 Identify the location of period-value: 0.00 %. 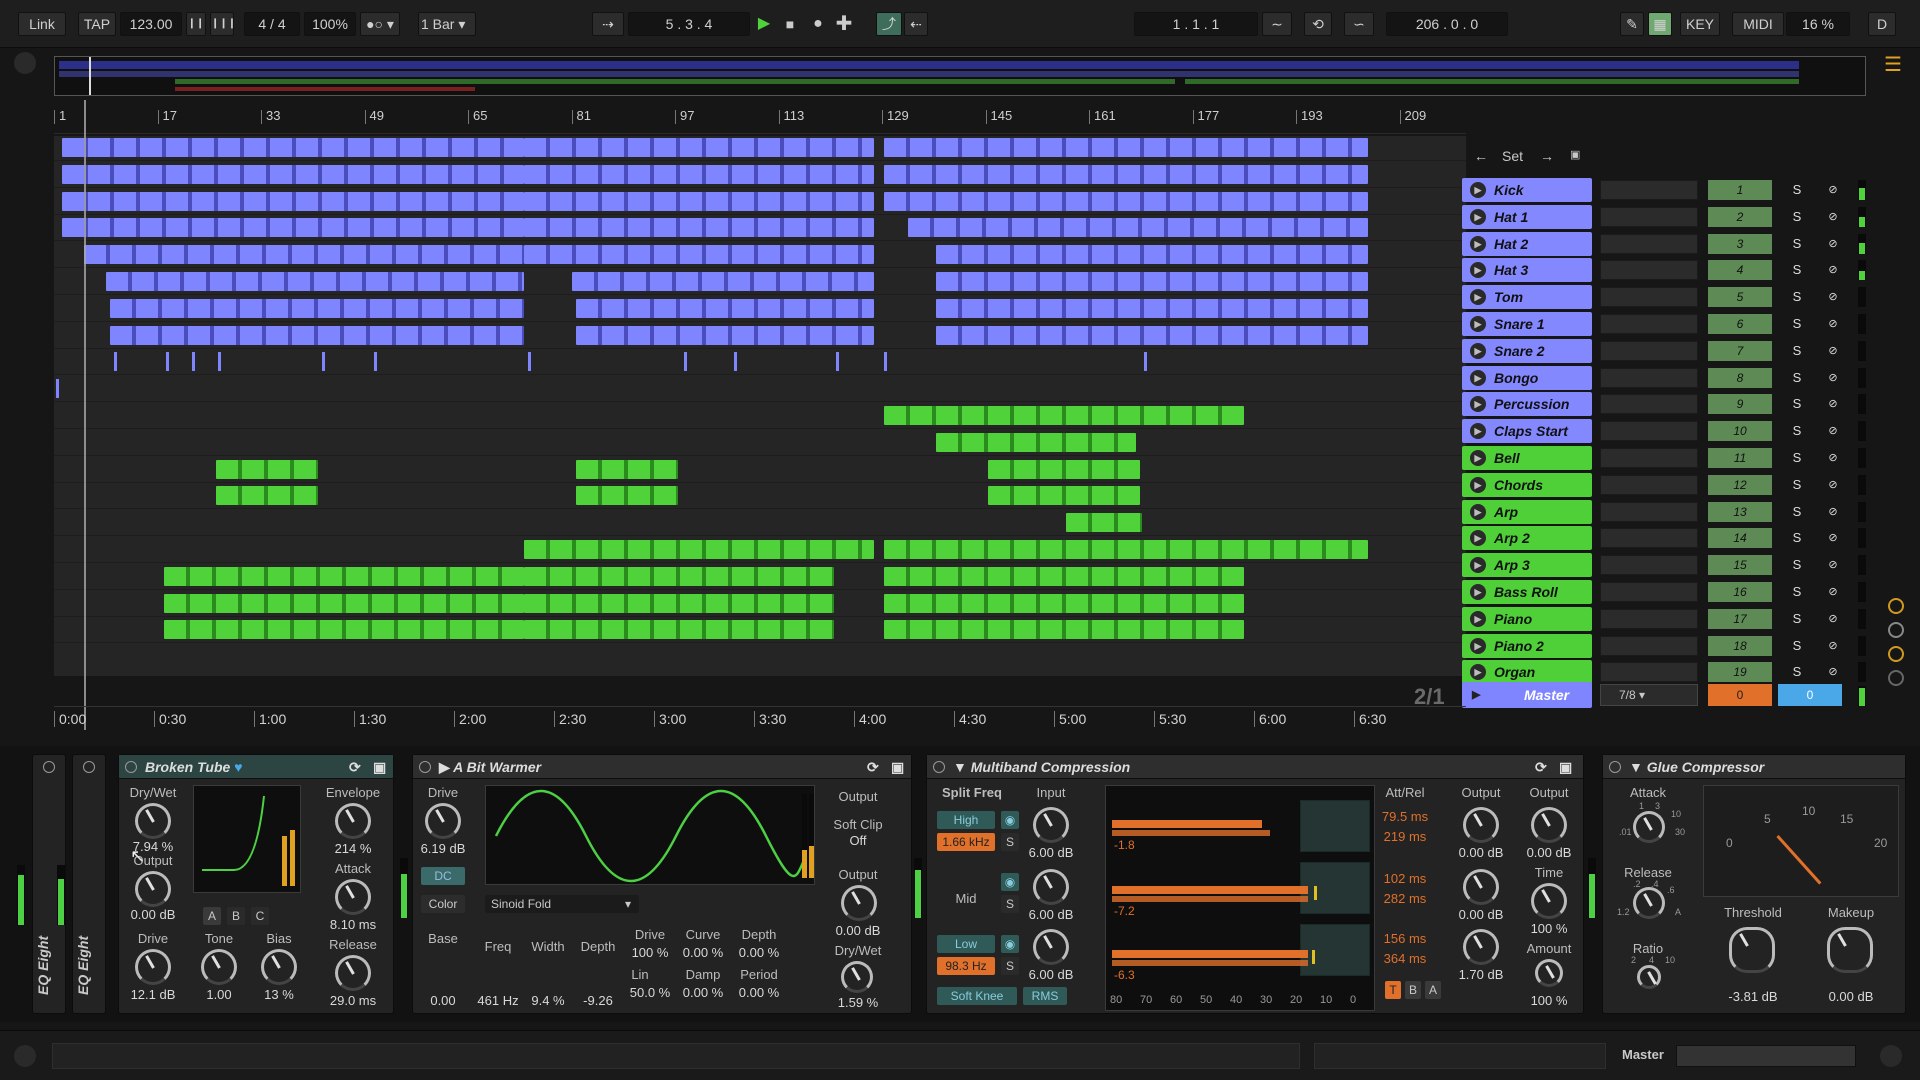
(759, 992).